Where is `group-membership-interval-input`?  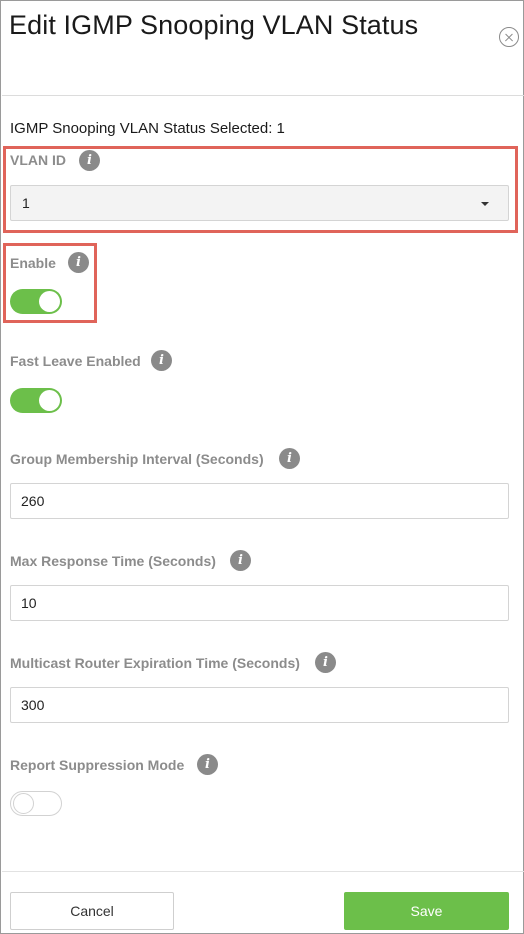 group-membership-interval-input is located at coordinates (259, 501).